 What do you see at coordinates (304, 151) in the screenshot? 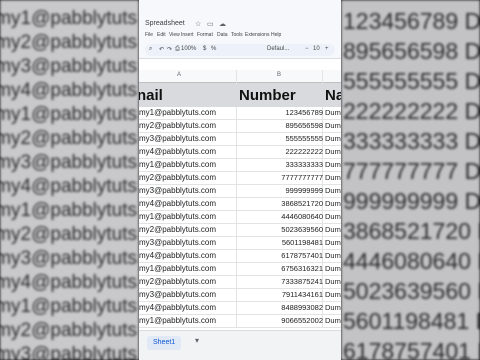
I see `number-cell: 222222222` at bounding box center [304, 151].